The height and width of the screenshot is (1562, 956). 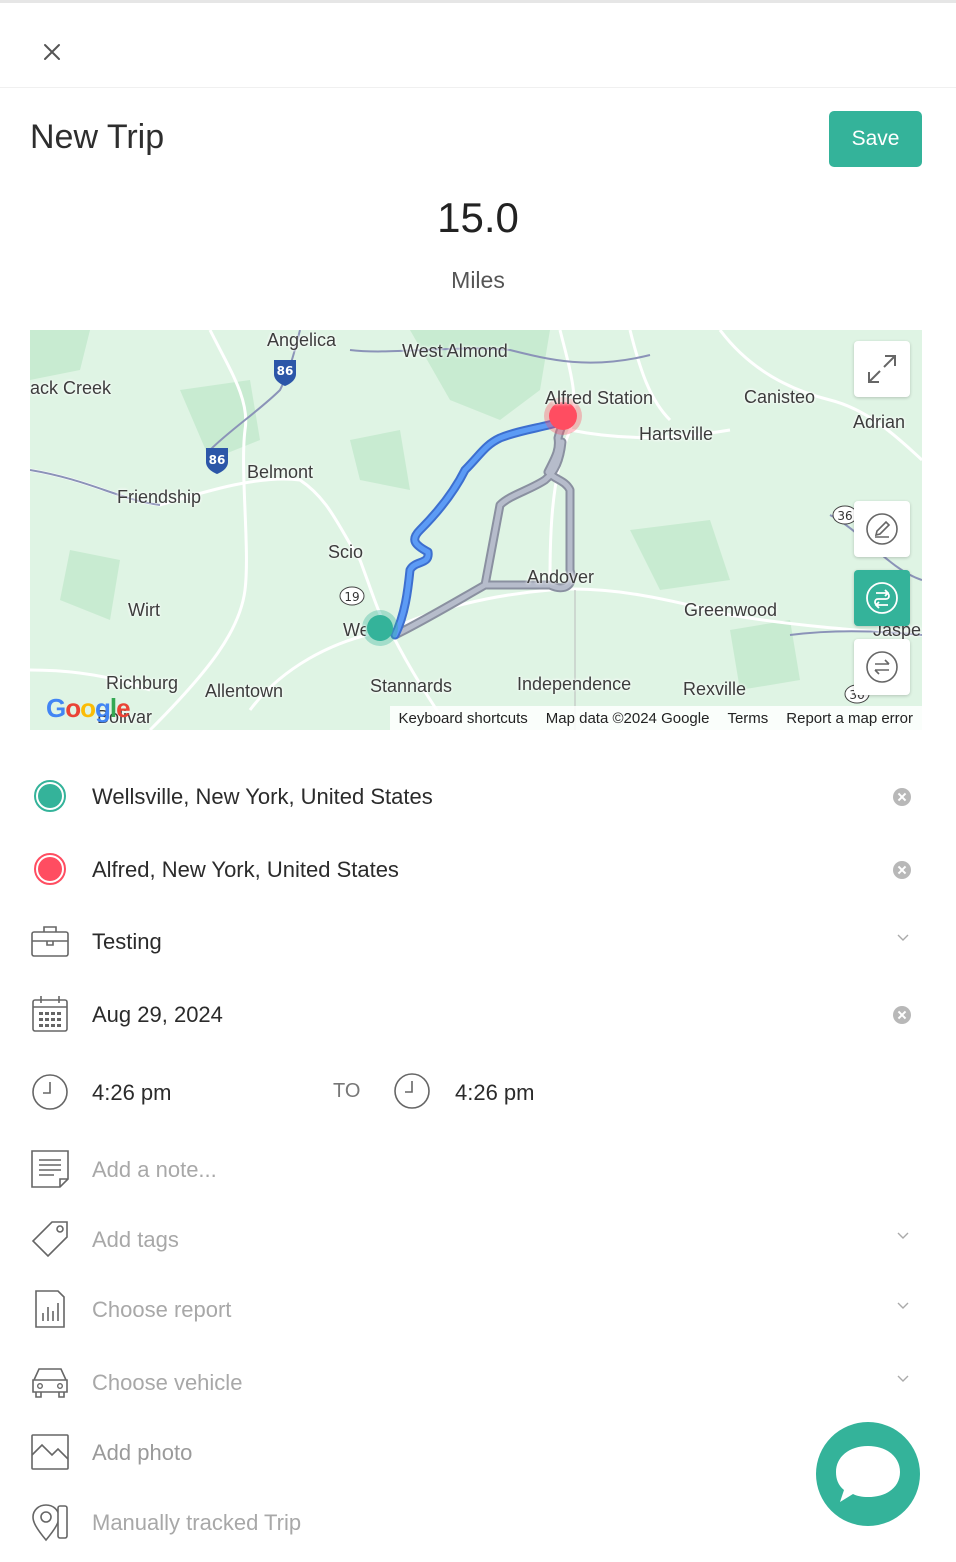 What do you see at coordinates (159, 497) in the screenshot?
I see `map-label: Friendship` at bounding box center [159, 497].